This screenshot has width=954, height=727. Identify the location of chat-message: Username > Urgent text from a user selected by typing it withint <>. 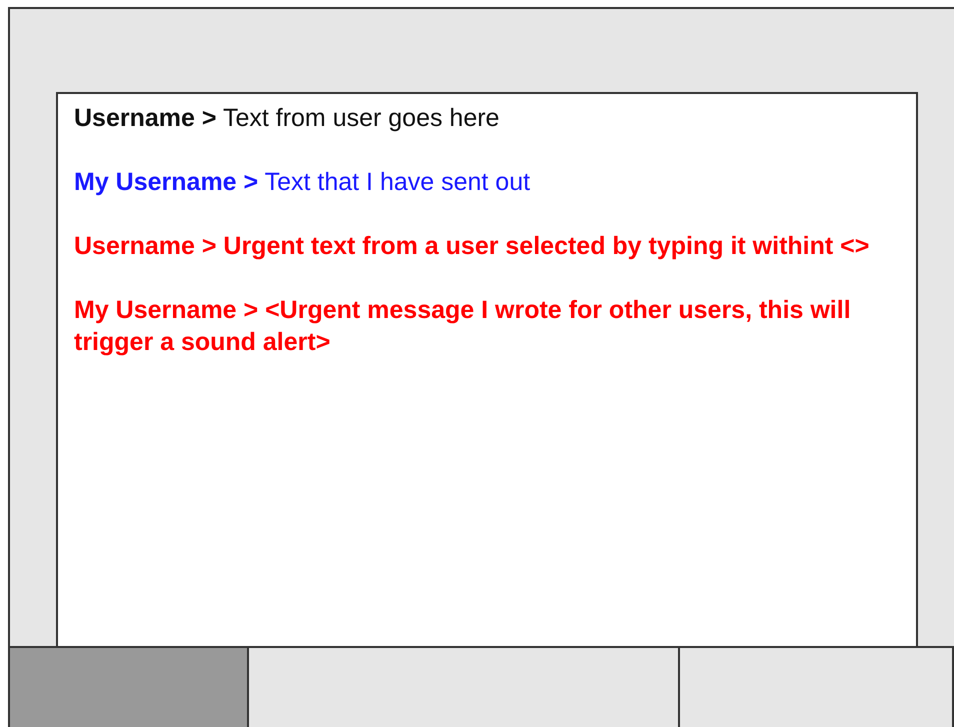
(472, 246).